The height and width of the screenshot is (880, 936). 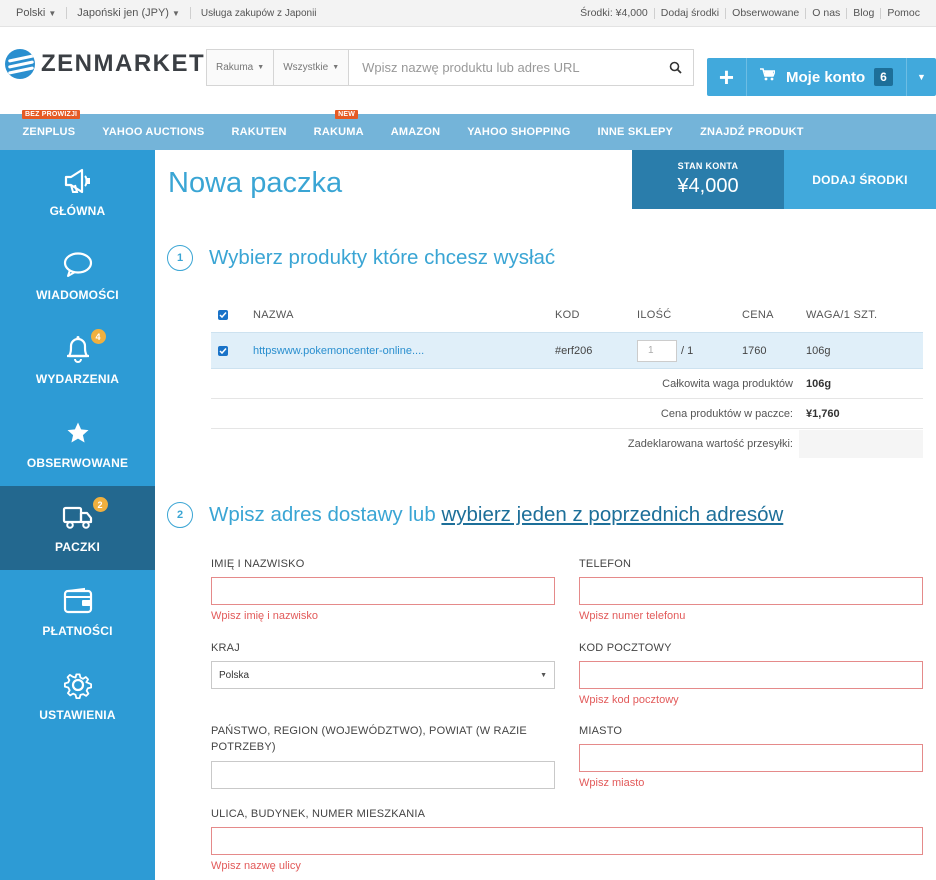 What do you see at coordinates (768, 77) in the screenshot?
I see `cart-icon` at bounding box center [768, 77].